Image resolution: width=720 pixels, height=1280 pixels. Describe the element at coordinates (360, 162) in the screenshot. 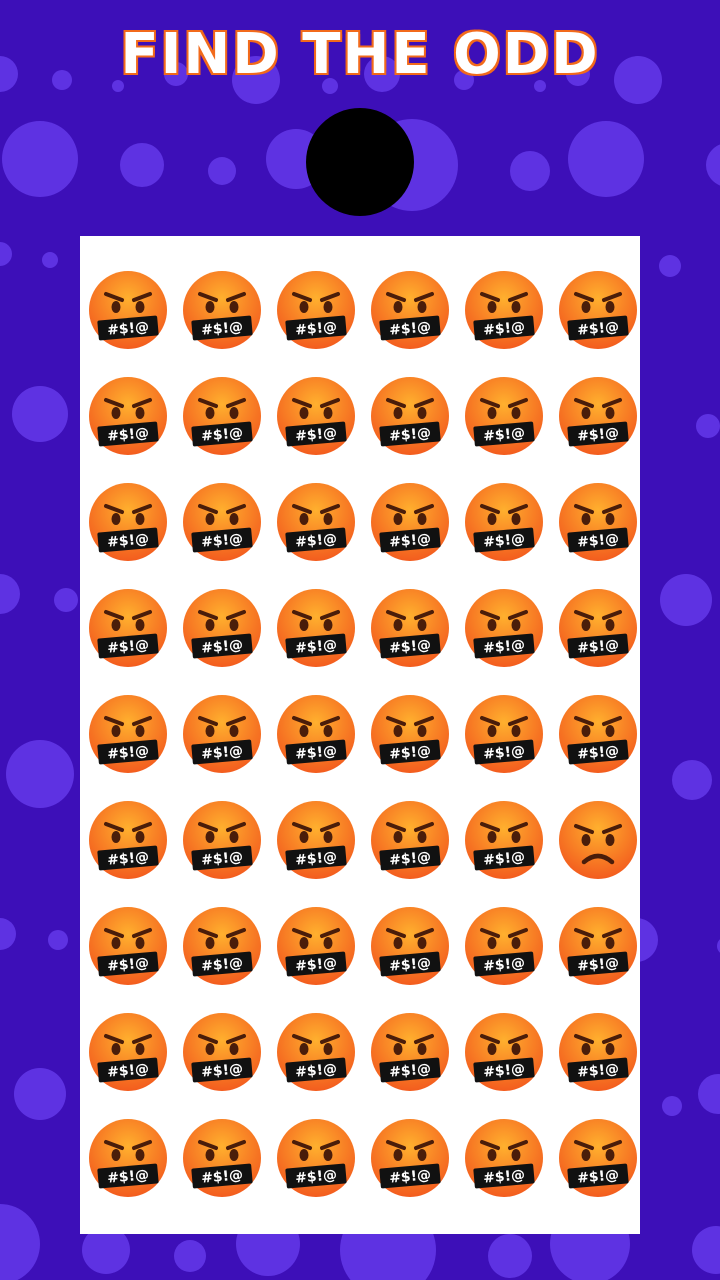

I see `timer-circle` at that location.